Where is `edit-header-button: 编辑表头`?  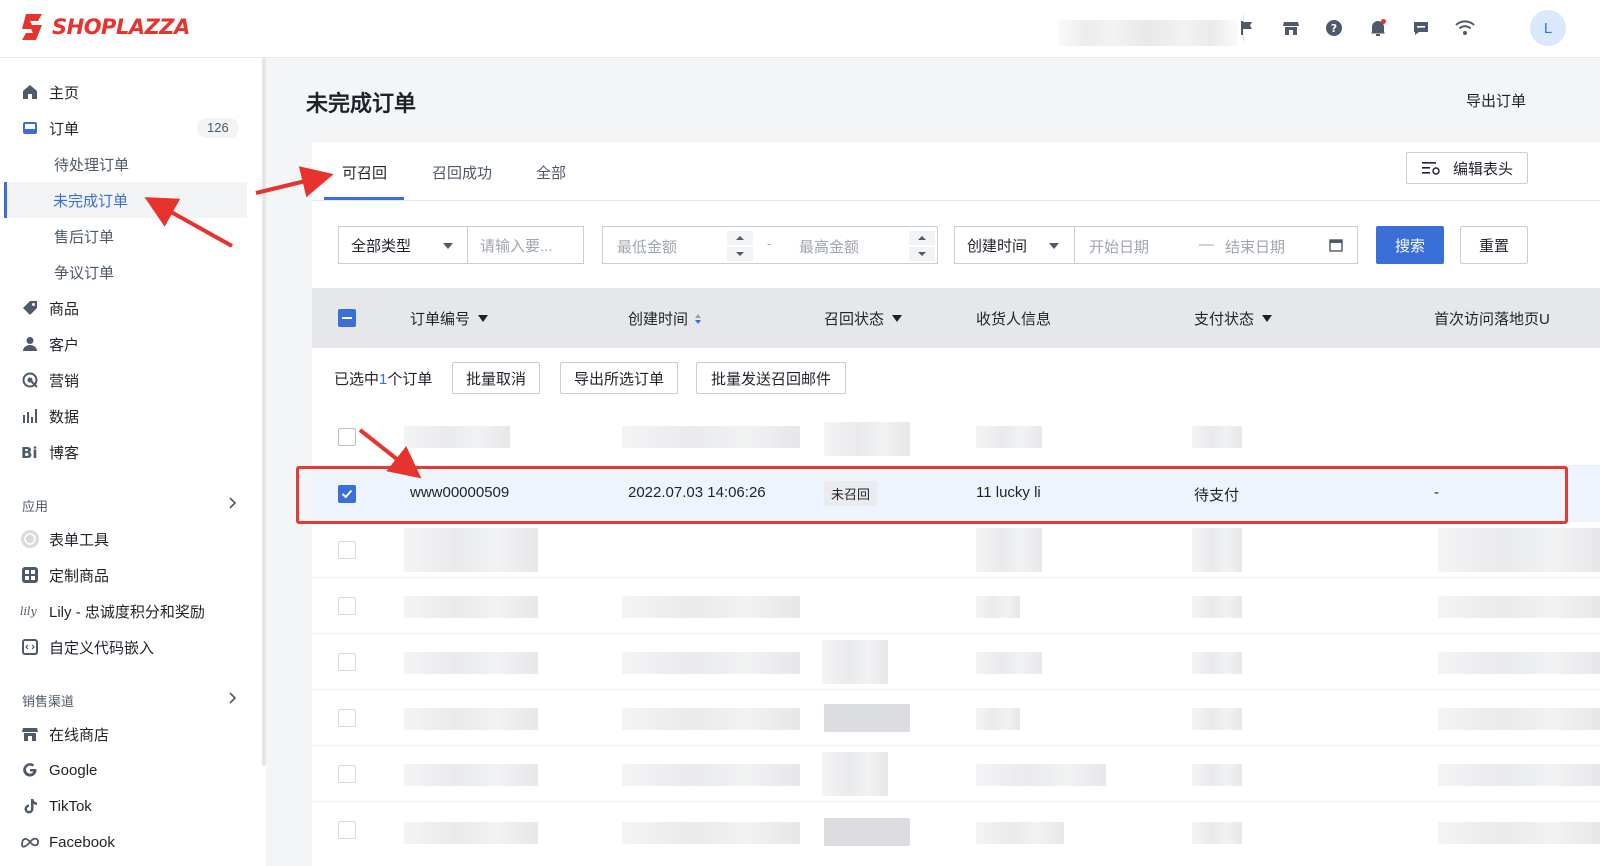
edit-header-button: 编辑表头 is located at coordinates (1467, 168).